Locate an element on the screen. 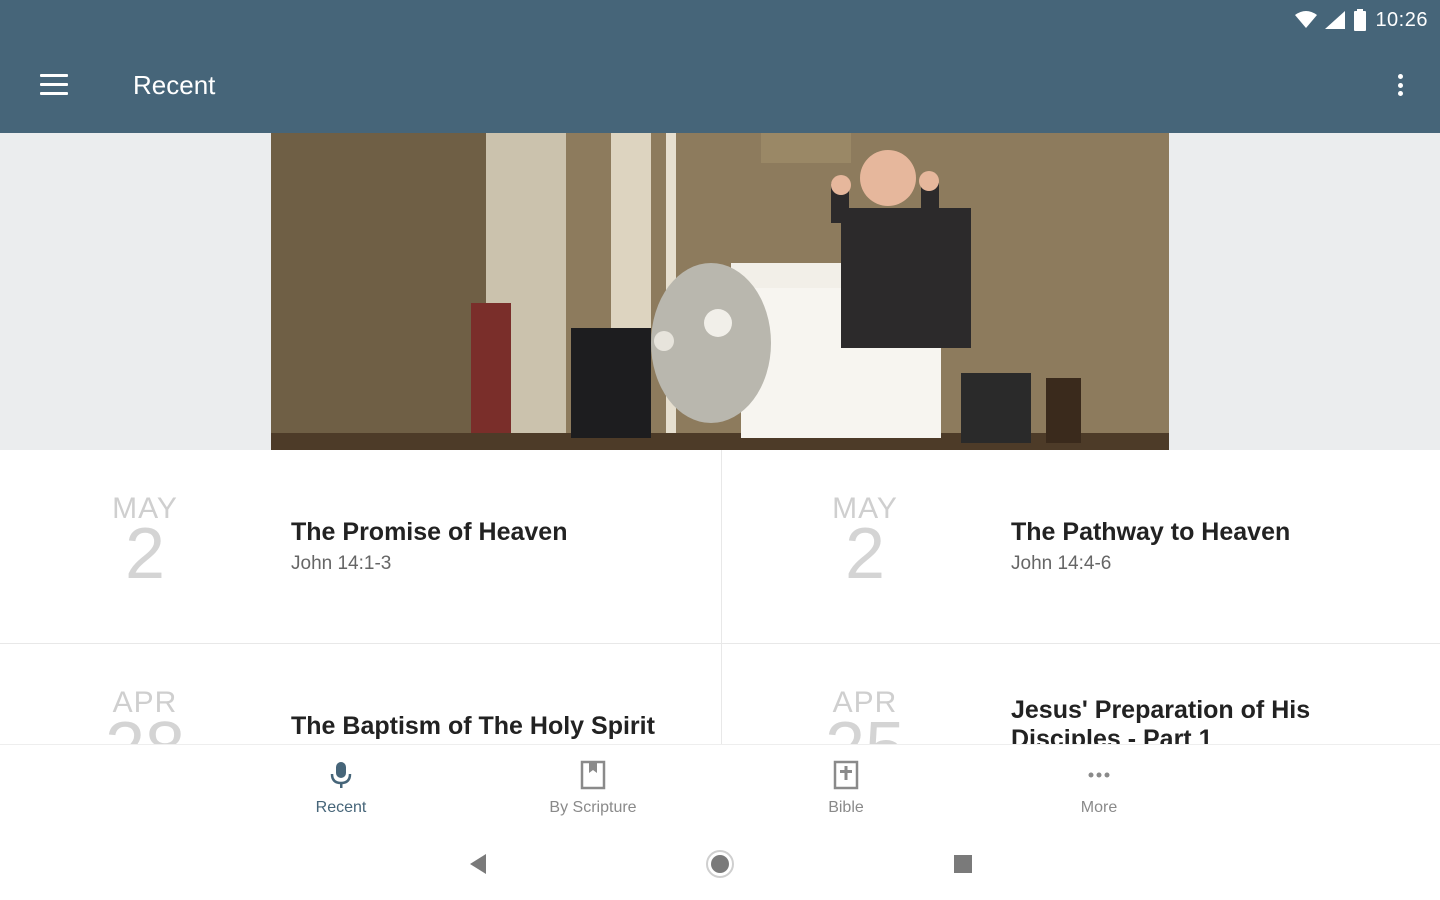  more-dots-icon is located at coordinates (1099, 775).